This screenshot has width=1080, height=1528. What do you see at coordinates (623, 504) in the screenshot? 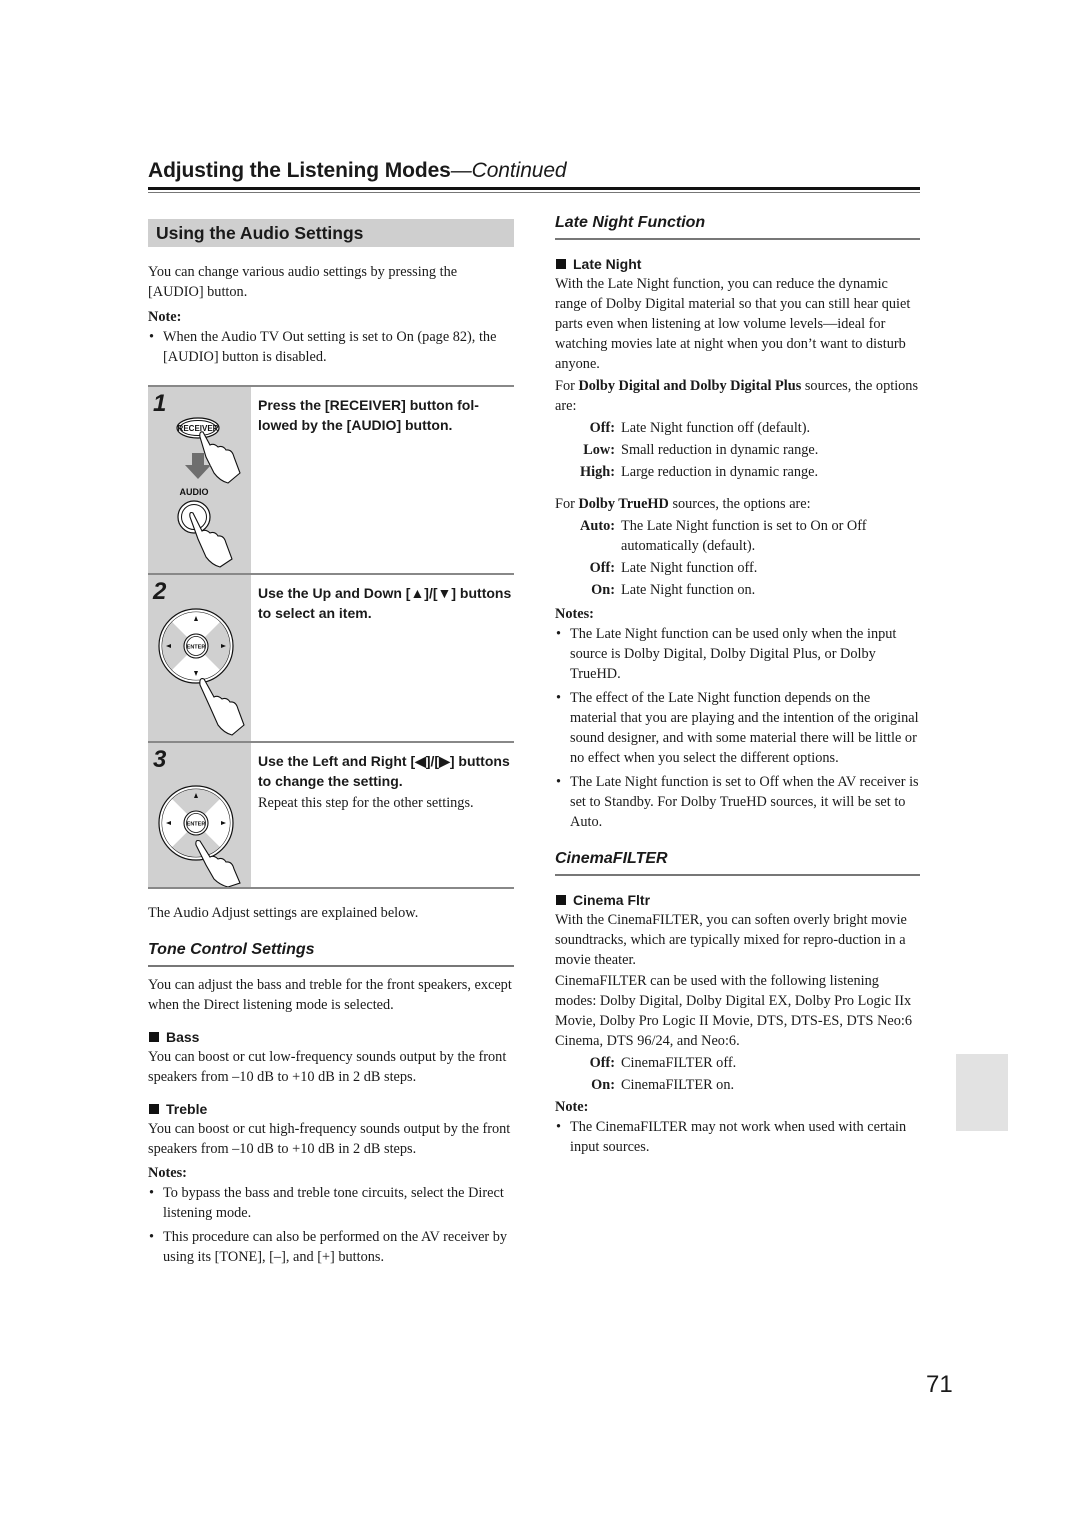
I see `bold-span: Dolby TrueHD` at bounding box center [623, 504].